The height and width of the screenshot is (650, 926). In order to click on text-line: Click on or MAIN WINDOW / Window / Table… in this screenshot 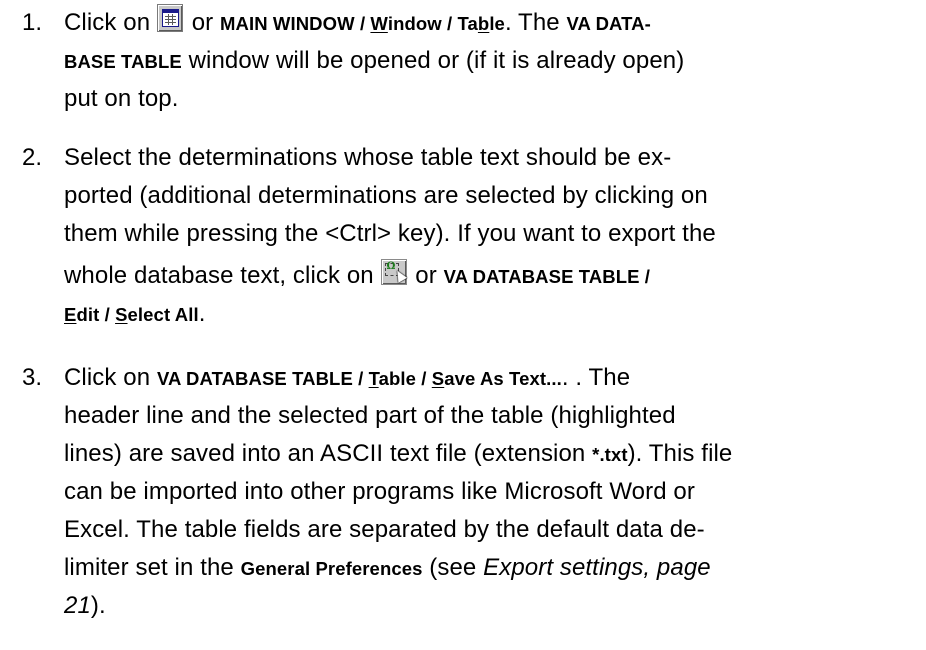, I will do `click(493, 23)`.